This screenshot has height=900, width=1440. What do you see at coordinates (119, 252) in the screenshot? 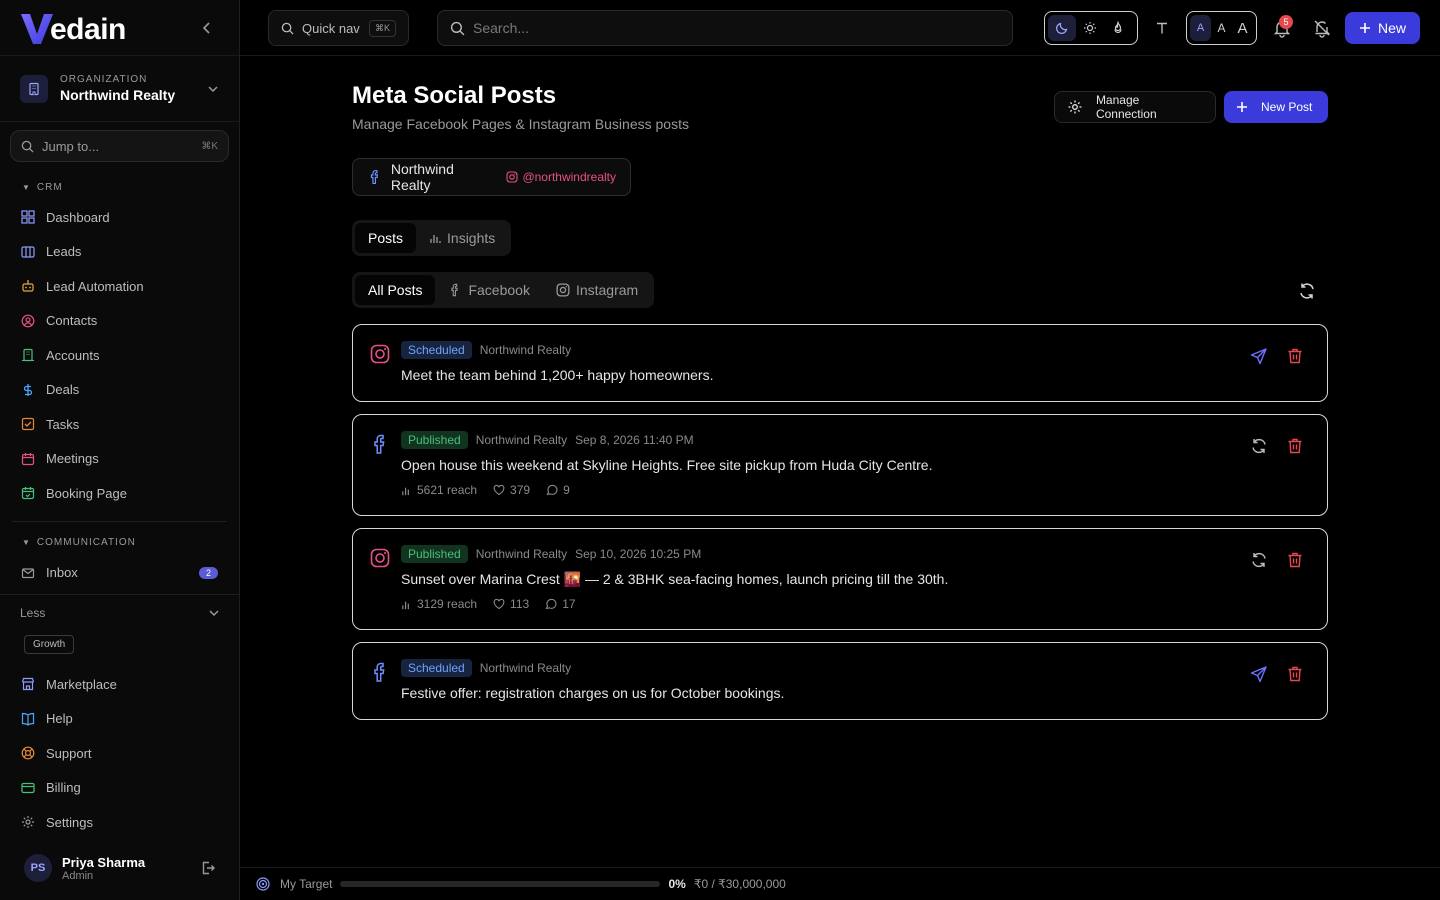
I see `sidebar-item-leads: Leads` at bounding box center [119, 252].